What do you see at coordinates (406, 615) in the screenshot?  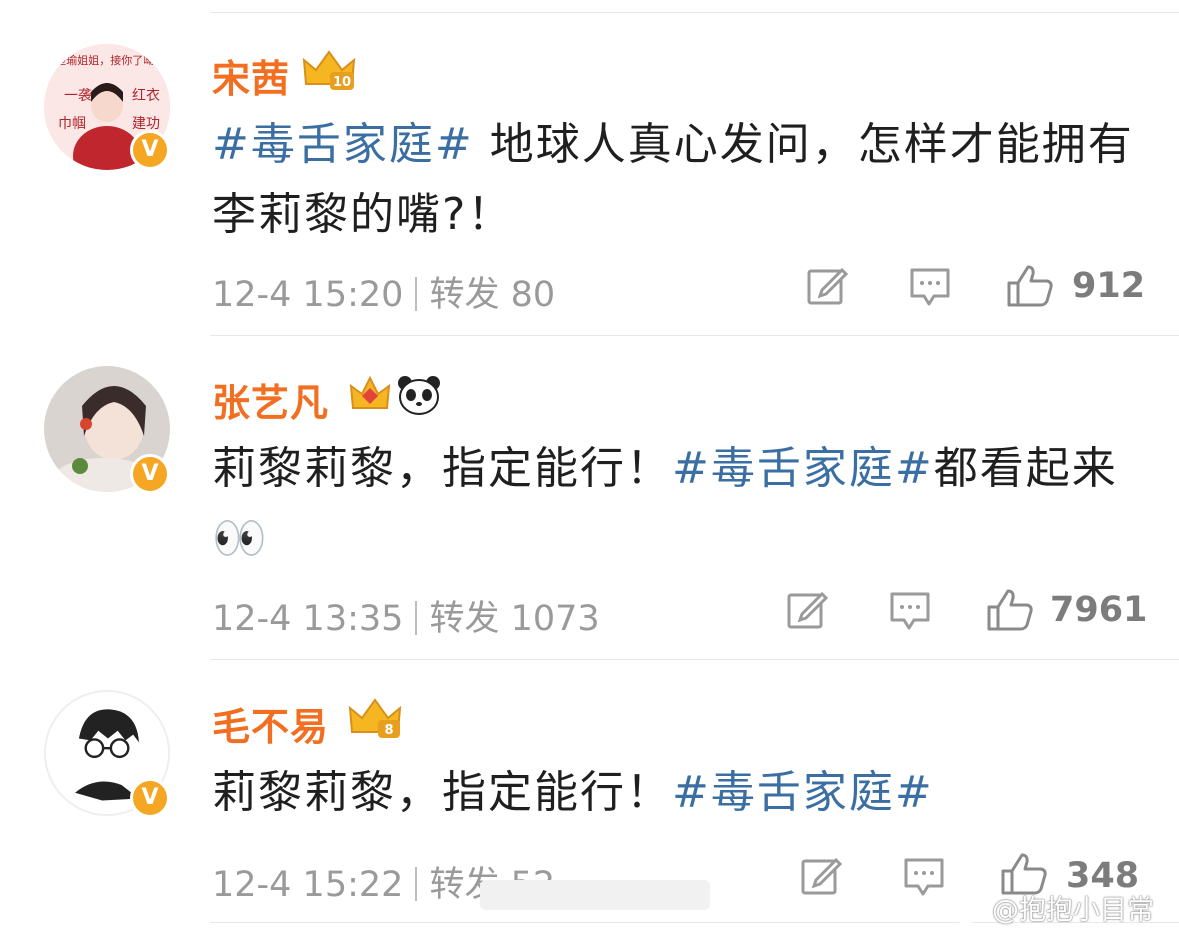 I see `comment-meta: 12-4 13:35 转发 1073` at bounding box center [406, 615].